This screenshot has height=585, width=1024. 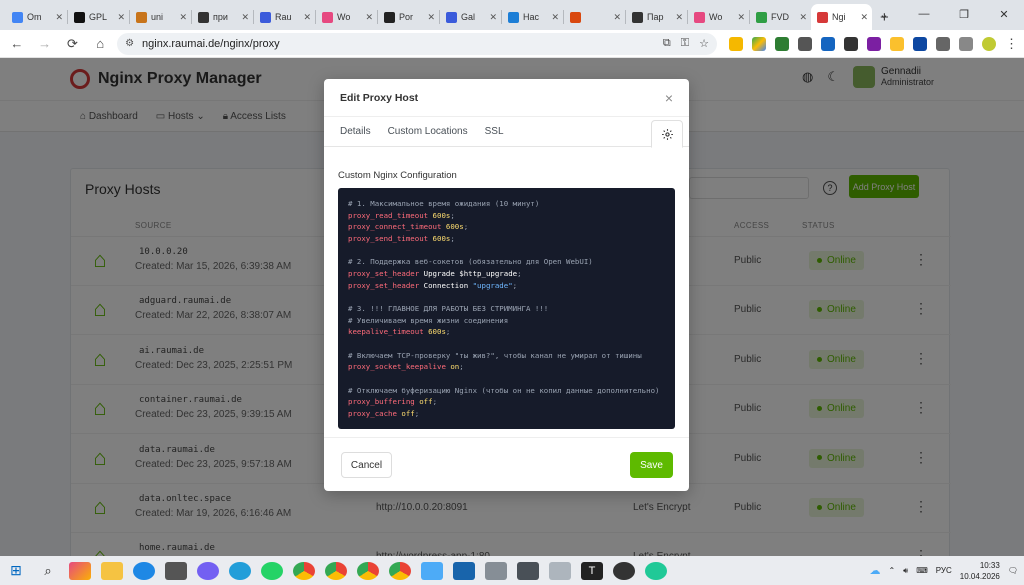 I want to click on tab-label: Gal, so click(x=468, y=17).